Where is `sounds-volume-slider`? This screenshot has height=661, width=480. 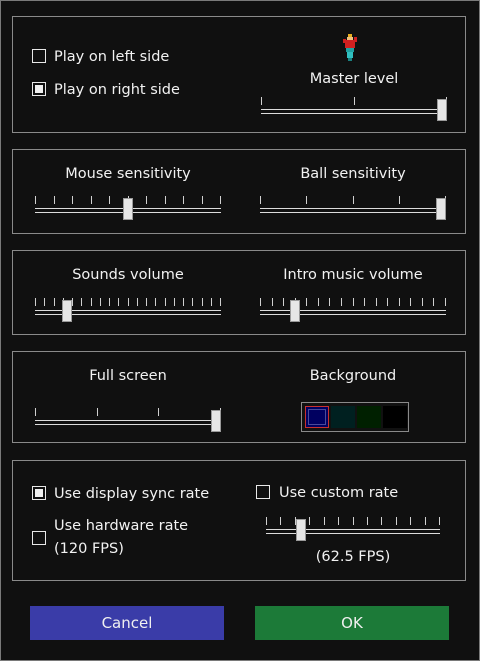 sounds-volume-slider is located at coordinates (128, 311).